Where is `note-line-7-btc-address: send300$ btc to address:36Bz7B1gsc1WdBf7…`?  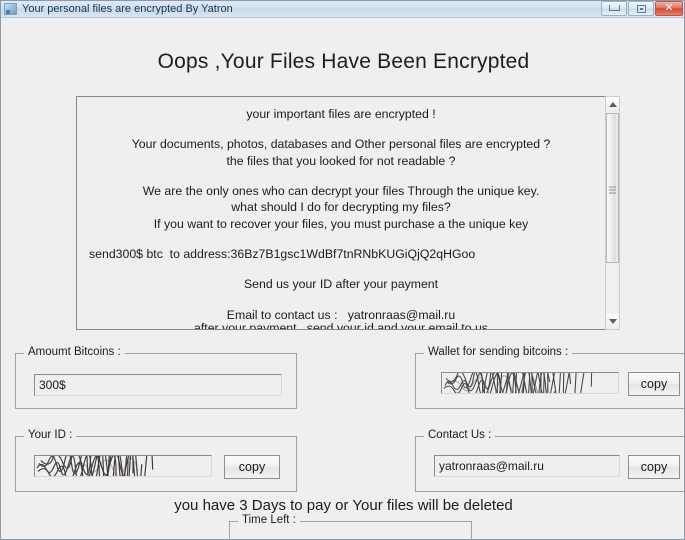 note-line-7-btc-address: send300$ btc to address:36Bz7B1gsc1WdBf7… is located at coordinates (282, 254).